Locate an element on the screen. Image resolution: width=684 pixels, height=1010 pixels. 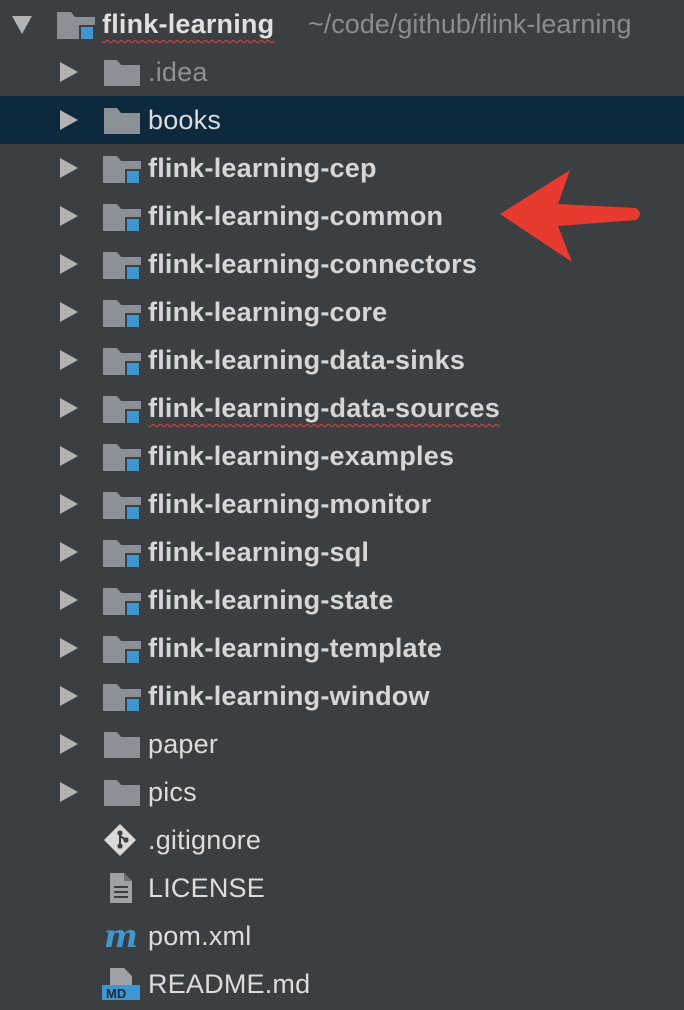
tree-row: flink-learning-template is located at coordinates (342, 648).